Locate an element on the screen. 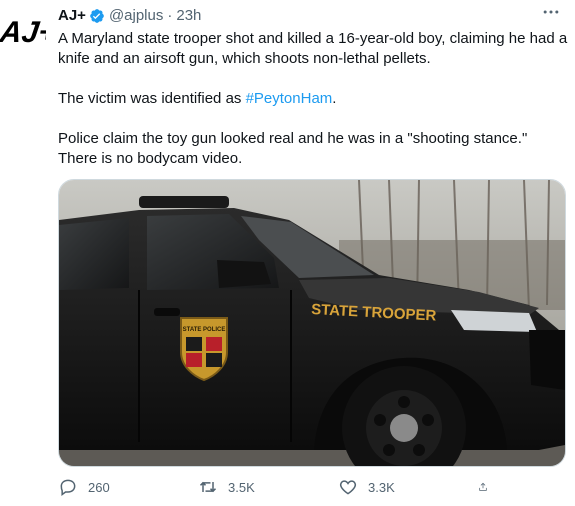  hashtag-link: #PeytonHam is located at coordinates (289, 98).